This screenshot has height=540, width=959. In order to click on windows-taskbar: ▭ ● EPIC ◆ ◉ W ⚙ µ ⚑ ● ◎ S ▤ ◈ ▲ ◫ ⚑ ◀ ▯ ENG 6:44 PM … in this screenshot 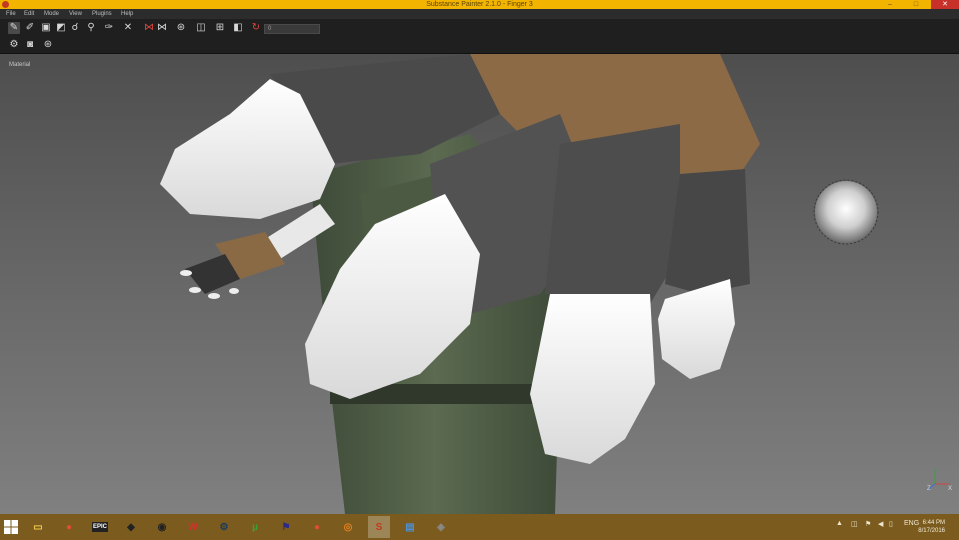, I will do `click(479, 527)`.